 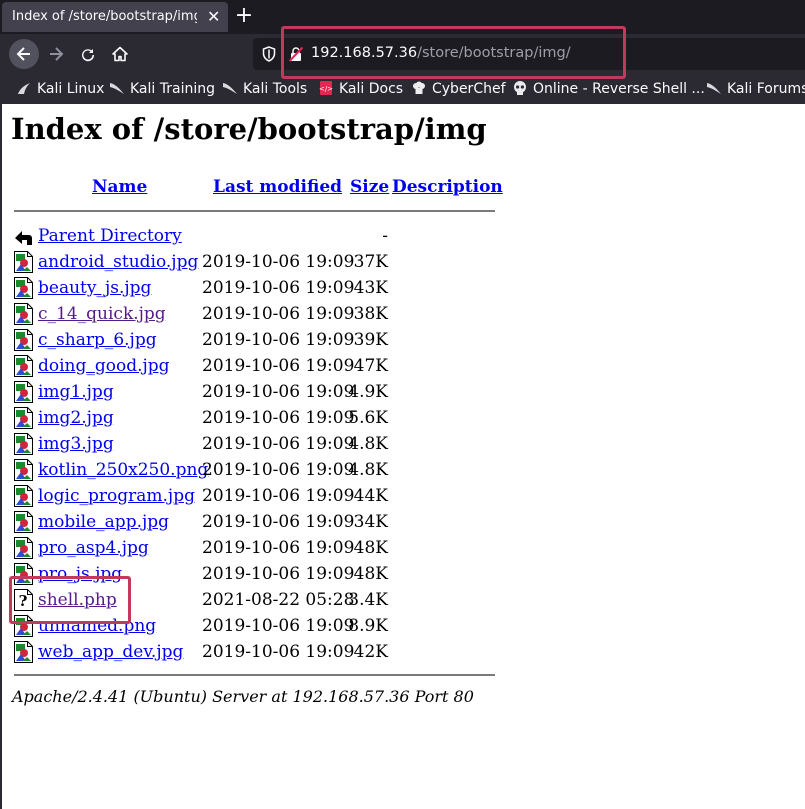 I want to click on tab-title: Index of /store/bootstrap/img/, so click(x=104, y=16).